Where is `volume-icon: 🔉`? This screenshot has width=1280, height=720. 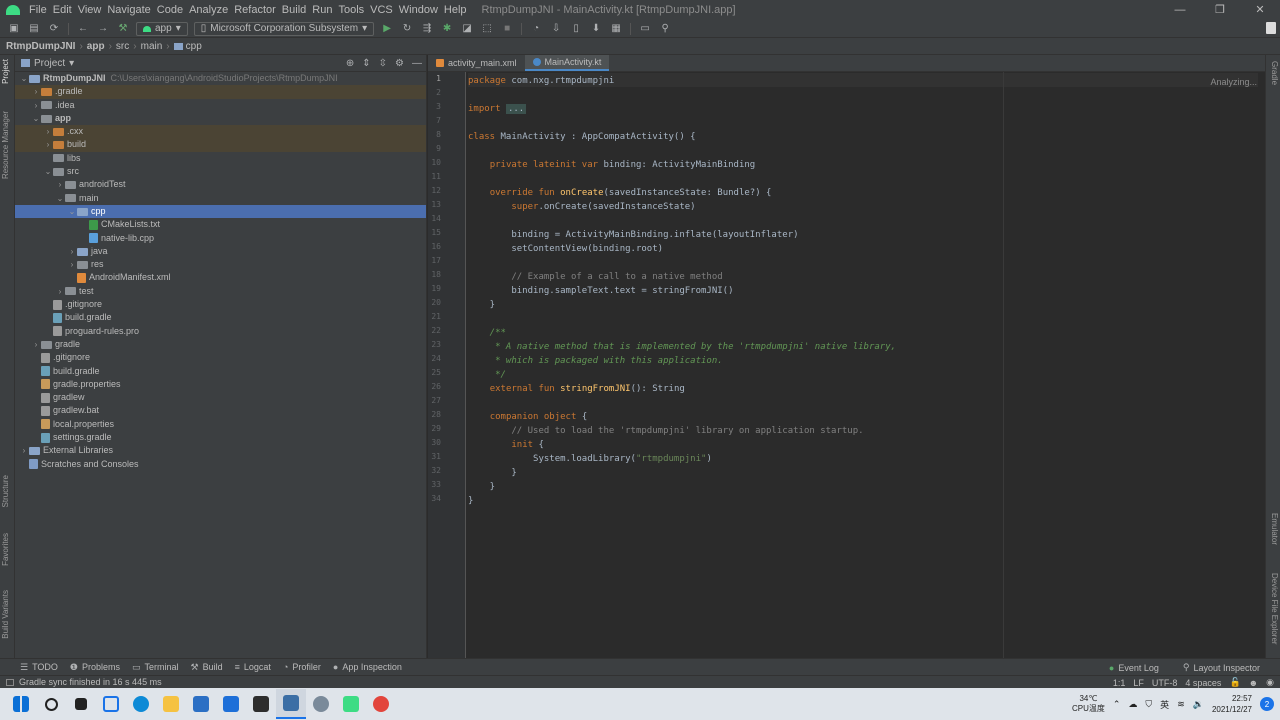 volume-icon: 🔉 is located at coordinates (1198, 704).